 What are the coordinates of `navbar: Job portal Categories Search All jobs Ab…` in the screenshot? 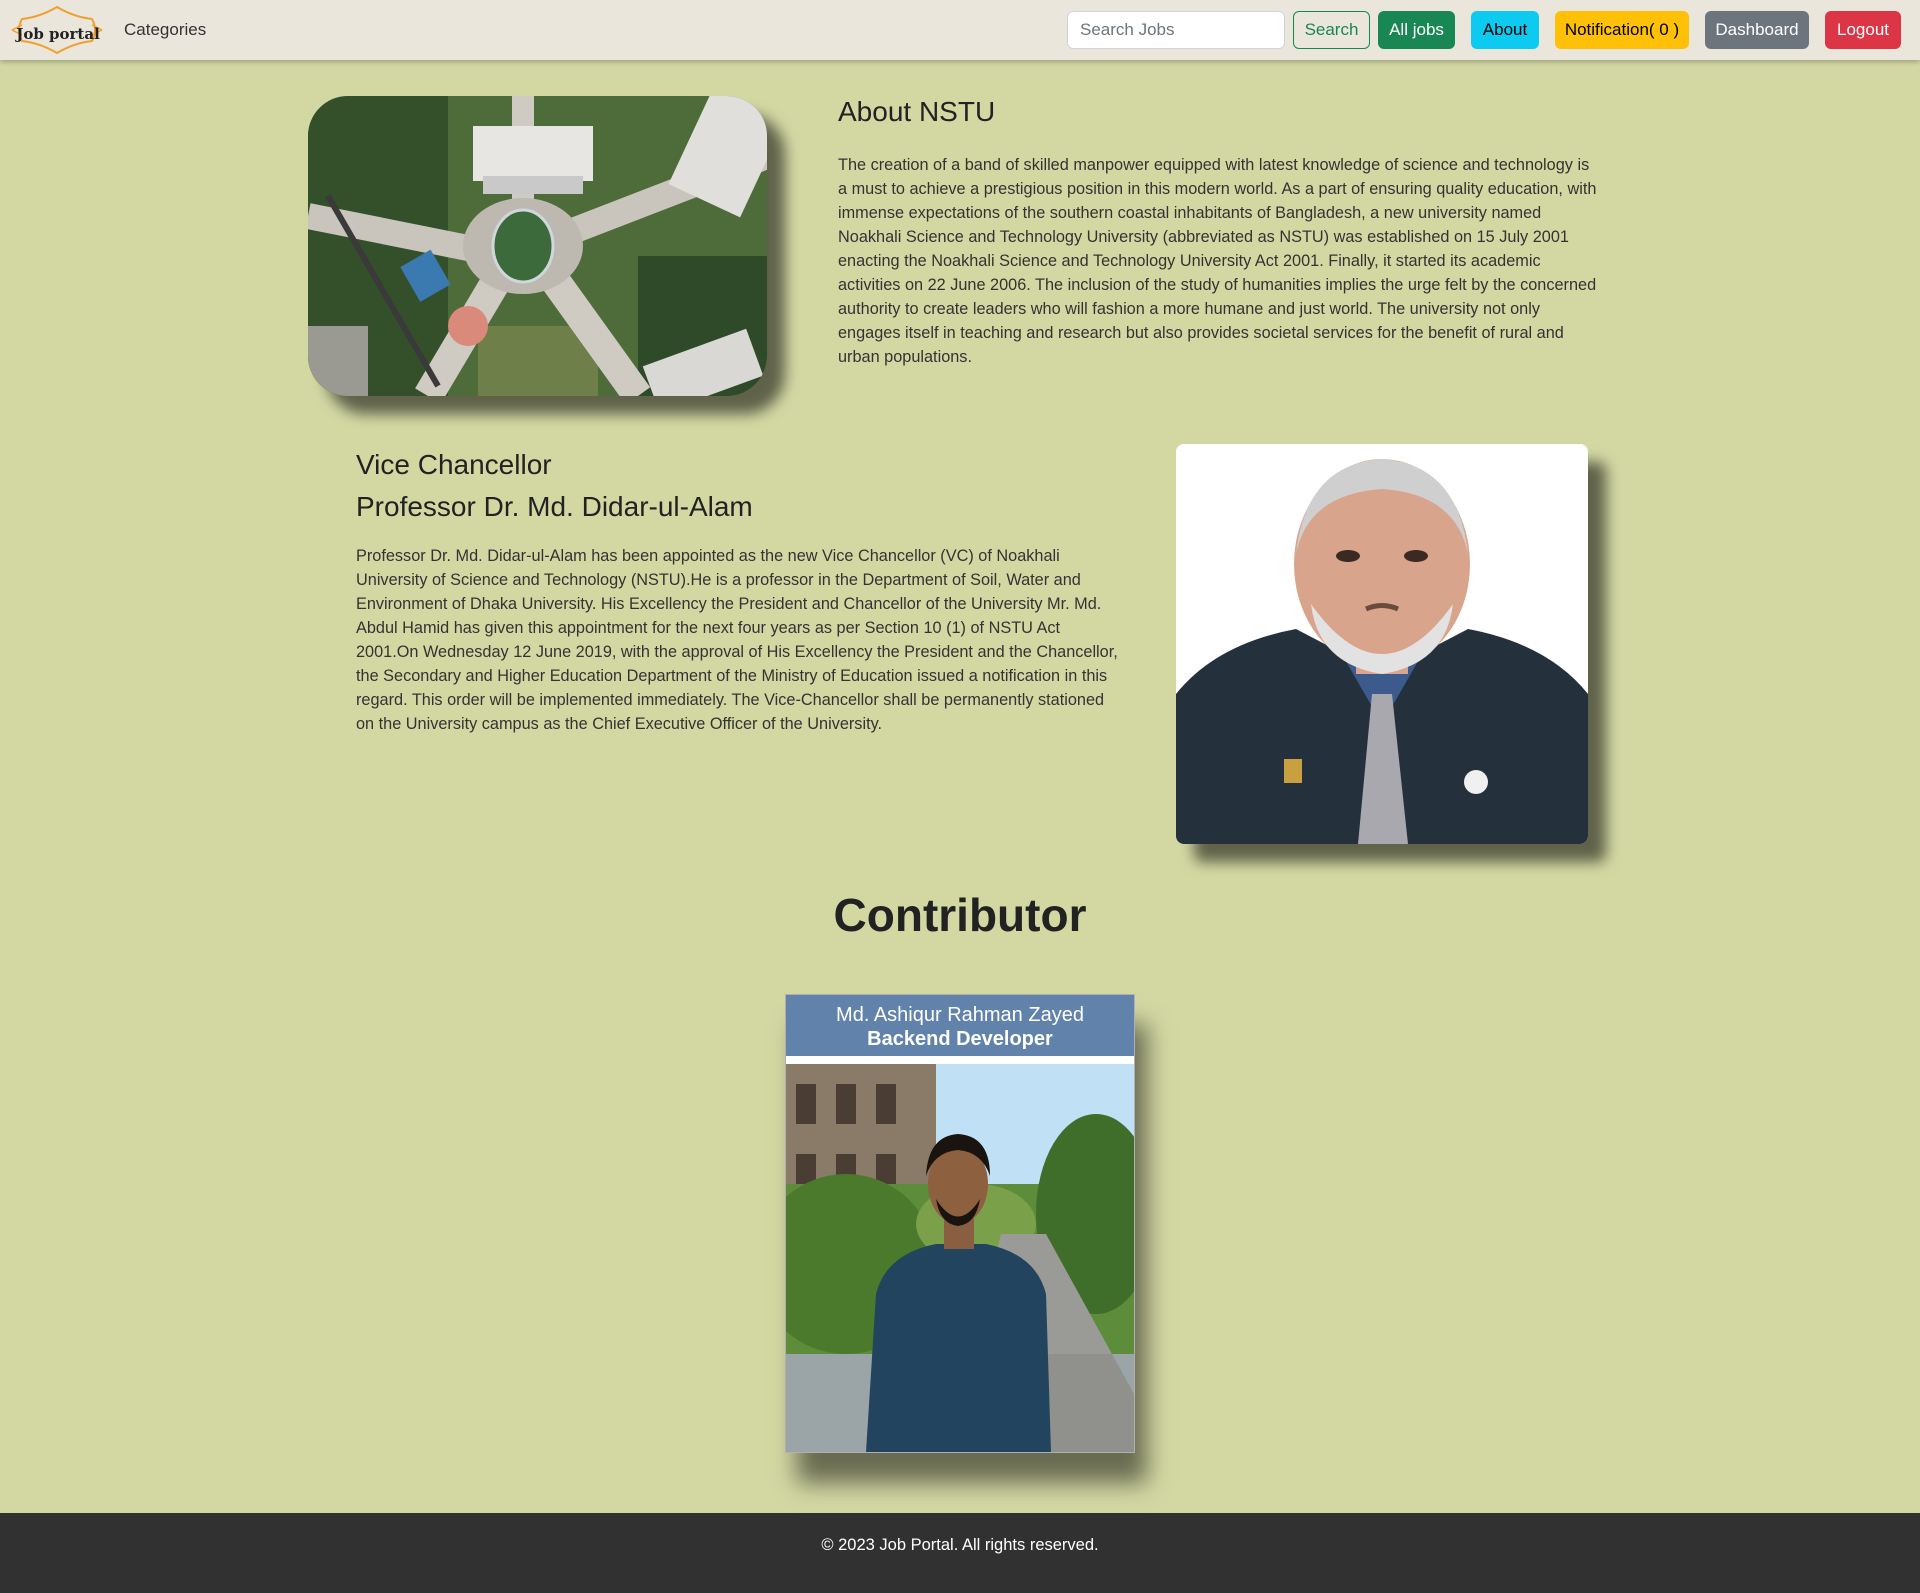 It's located at (960, 30).